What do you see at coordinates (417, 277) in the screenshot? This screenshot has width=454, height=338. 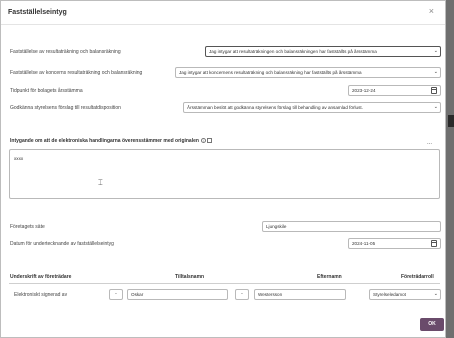 I see `table-header-role: Företrädarroll` at bounding box center [417, 277].